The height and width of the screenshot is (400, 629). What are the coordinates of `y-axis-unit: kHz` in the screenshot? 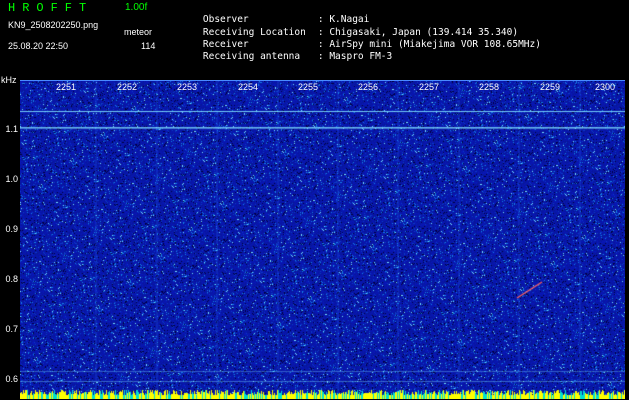 It's located at (9, 80).